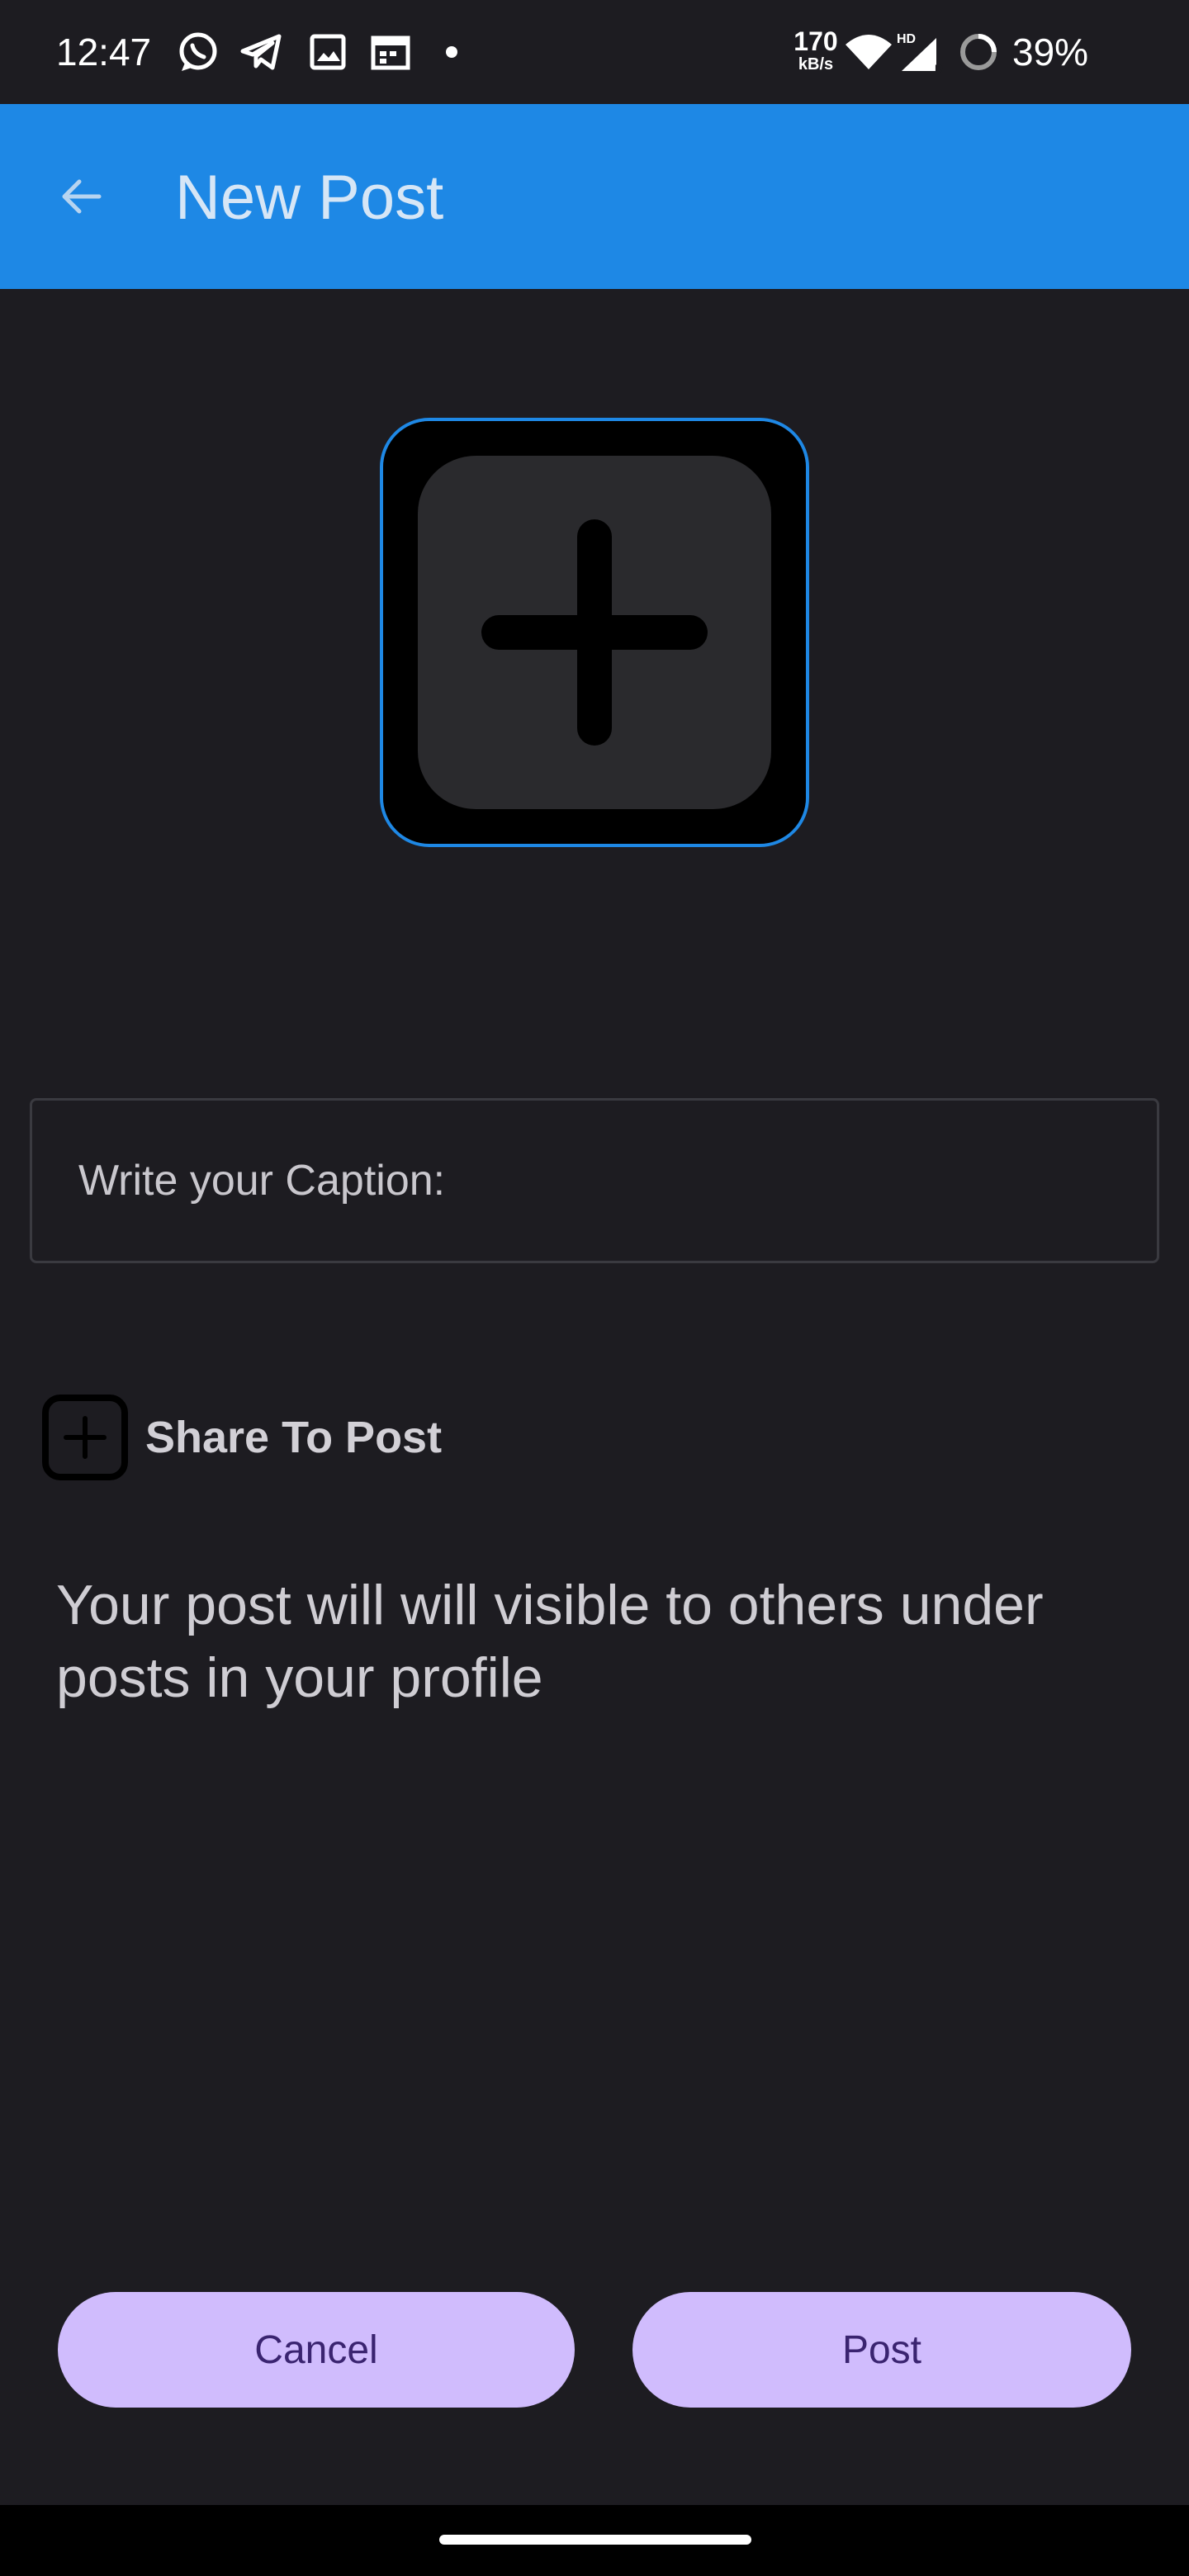 The image size is (1189, 2576). I want to click on caption-input, so click(594, 1181).